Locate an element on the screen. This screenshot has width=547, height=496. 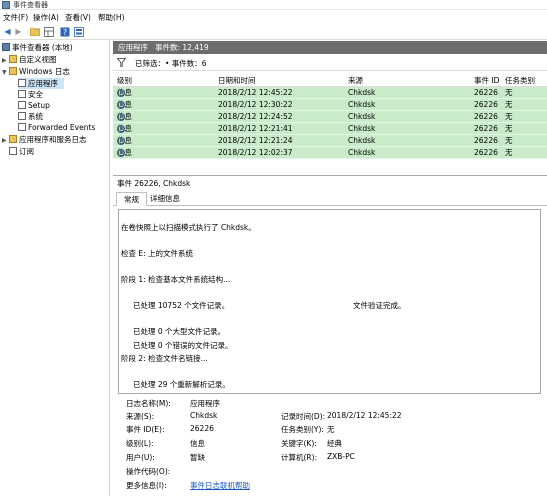
back-icon: ◀ is located at coordinates (7, 31).